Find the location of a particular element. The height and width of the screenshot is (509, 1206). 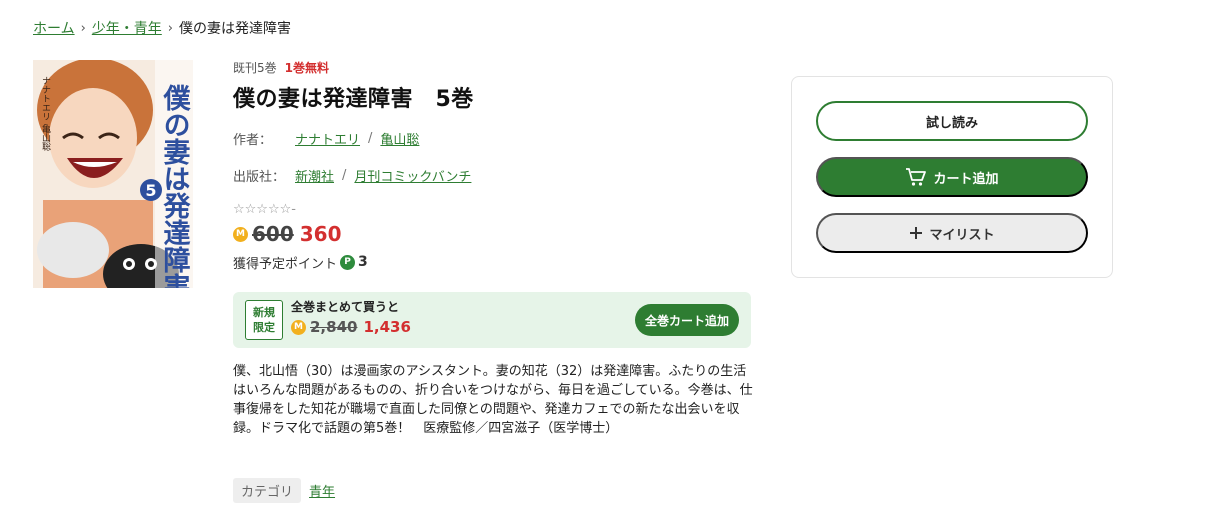

star-rating-icon: ☆☆☆☆☆ is located at coordinates (262, 209).